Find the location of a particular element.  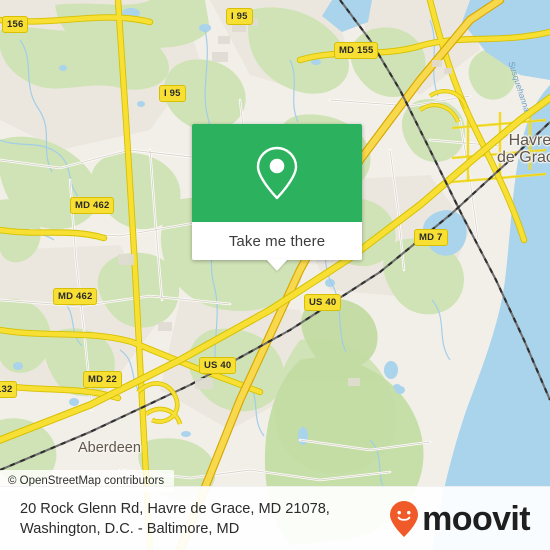

moovit-logo: moovit is located at coordinates (460, 518).